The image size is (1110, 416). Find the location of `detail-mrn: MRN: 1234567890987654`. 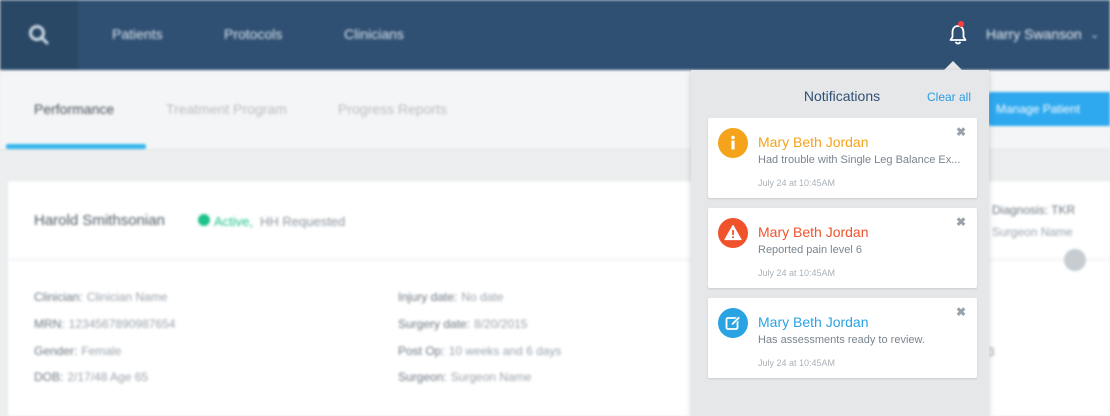

detail-mrn: MRN: 1234567890987654 is located at coordinates (105, 324).